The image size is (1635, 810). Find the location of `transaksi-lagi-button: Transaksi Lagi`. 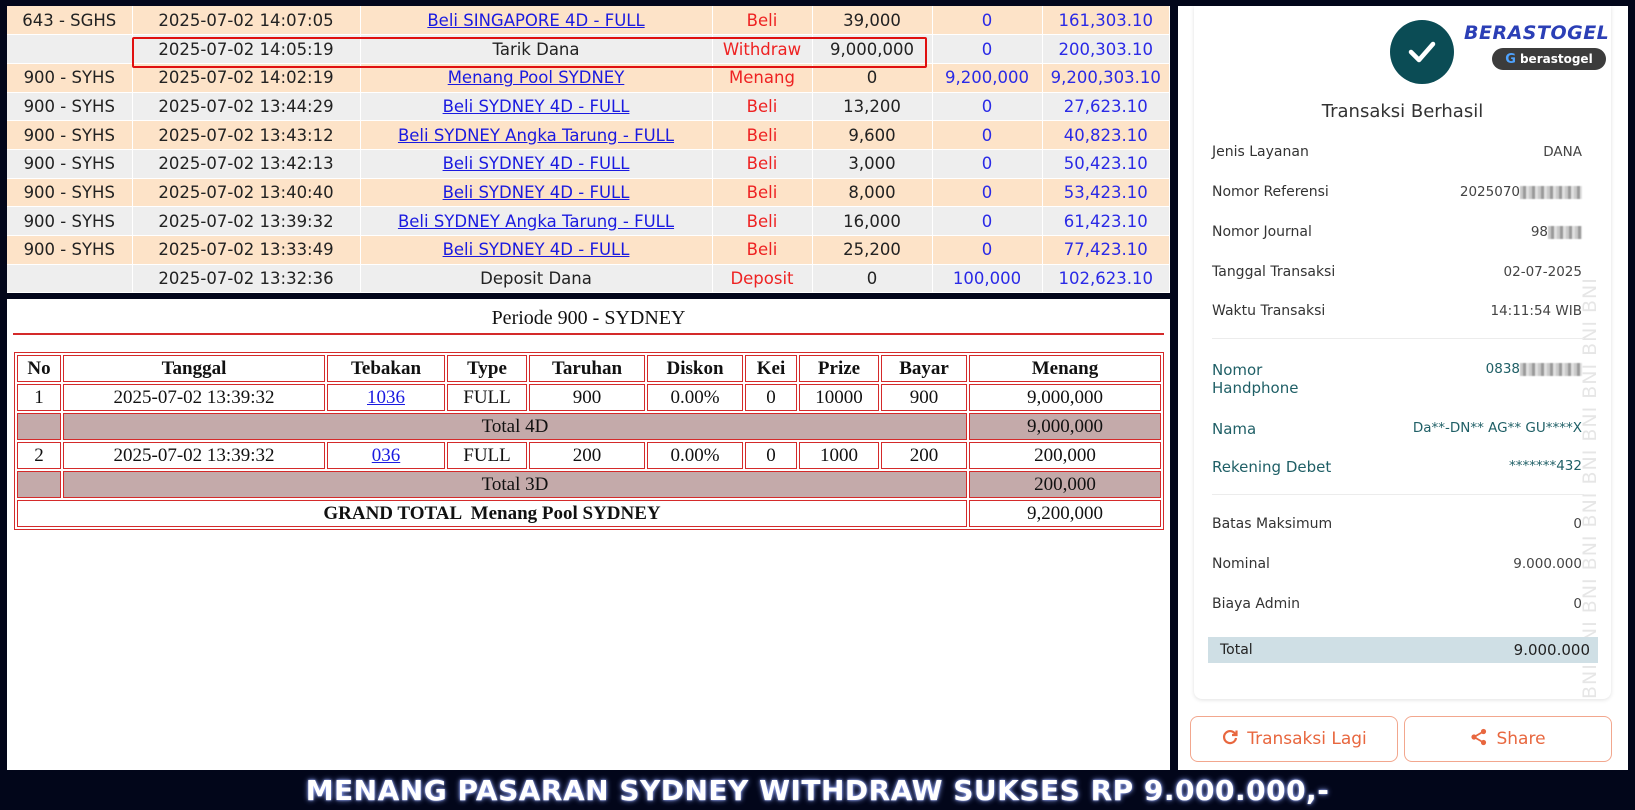

transaksi-lagi-button: Transaksi Lagi is located at coordinates (1294, 739).